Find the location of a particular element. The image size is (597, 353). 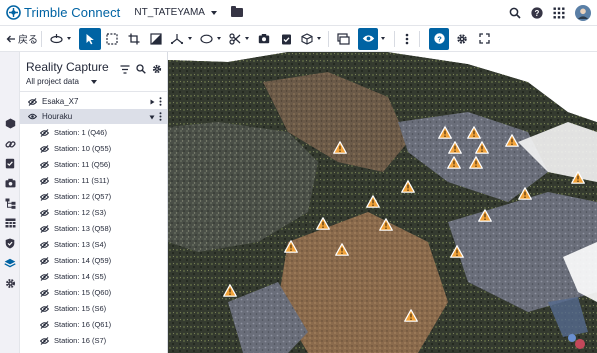

station-row: Station: 16 (Q61) is located at coordinates (93, 324).